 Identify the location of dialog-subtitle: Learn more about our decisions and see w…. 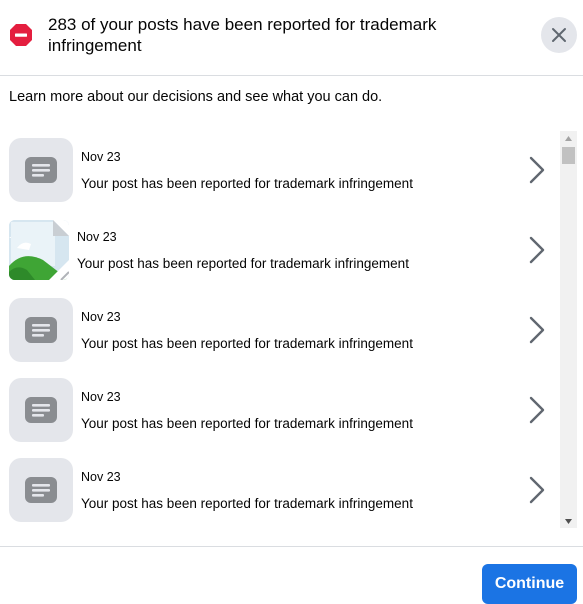
(196, 97).